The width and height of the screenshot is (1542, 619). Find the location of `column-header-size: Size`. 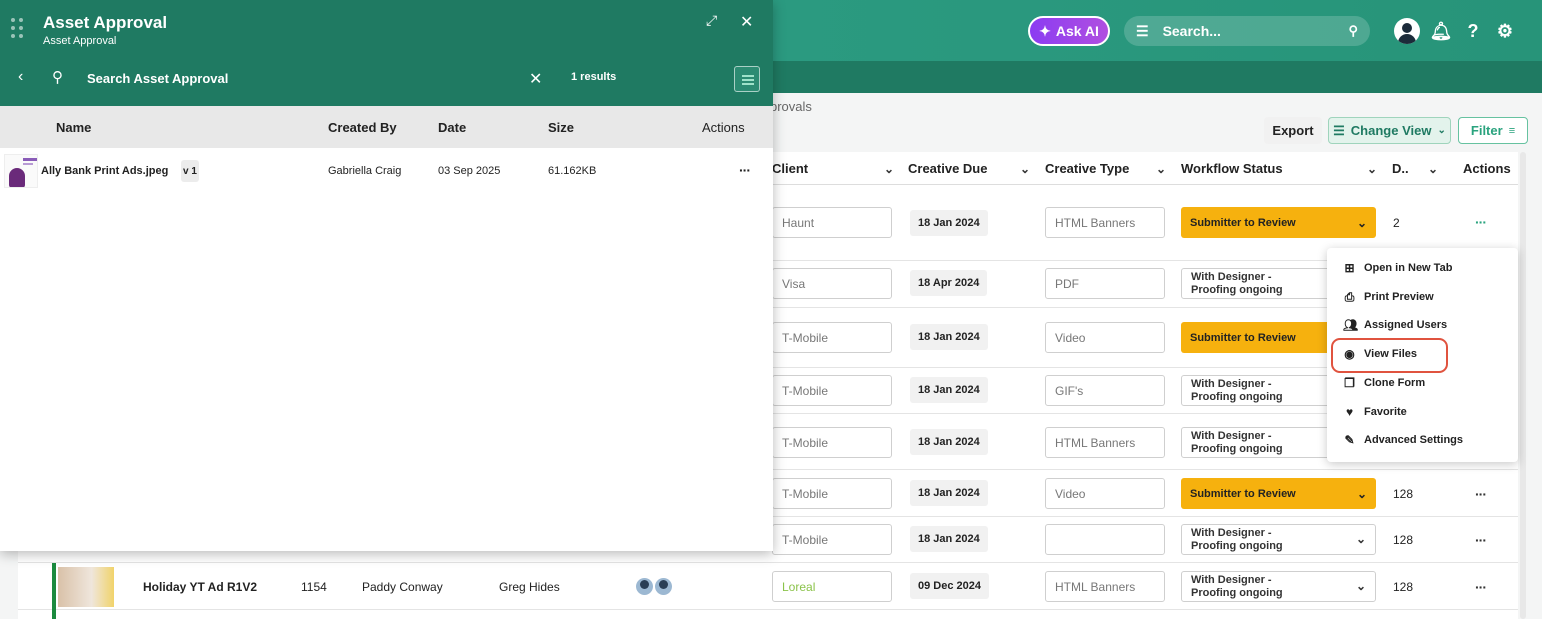

column-header-size: Size is located at coordinates (561, 127).